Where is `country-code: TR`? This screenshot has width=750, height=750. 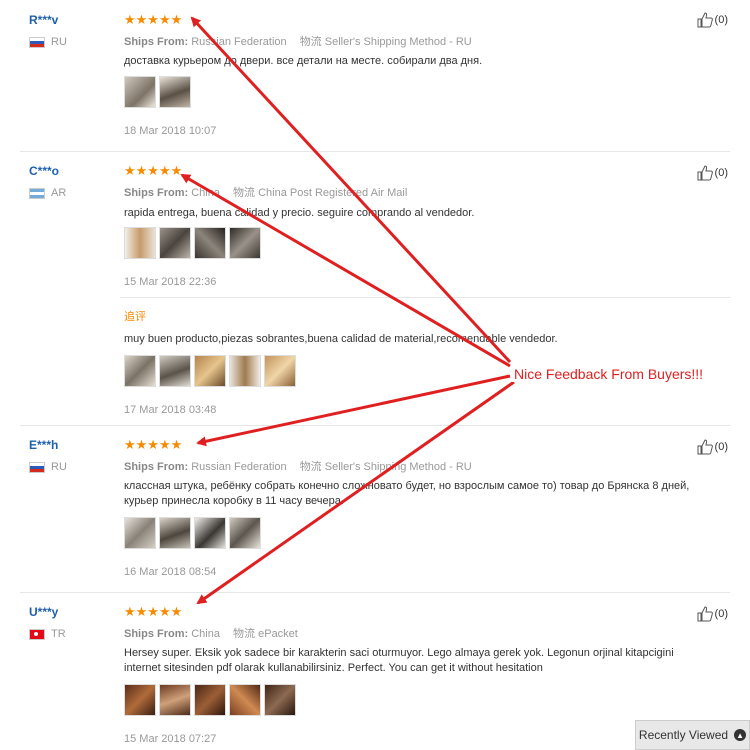
country-code: TR is located at coordinates (58, 634).